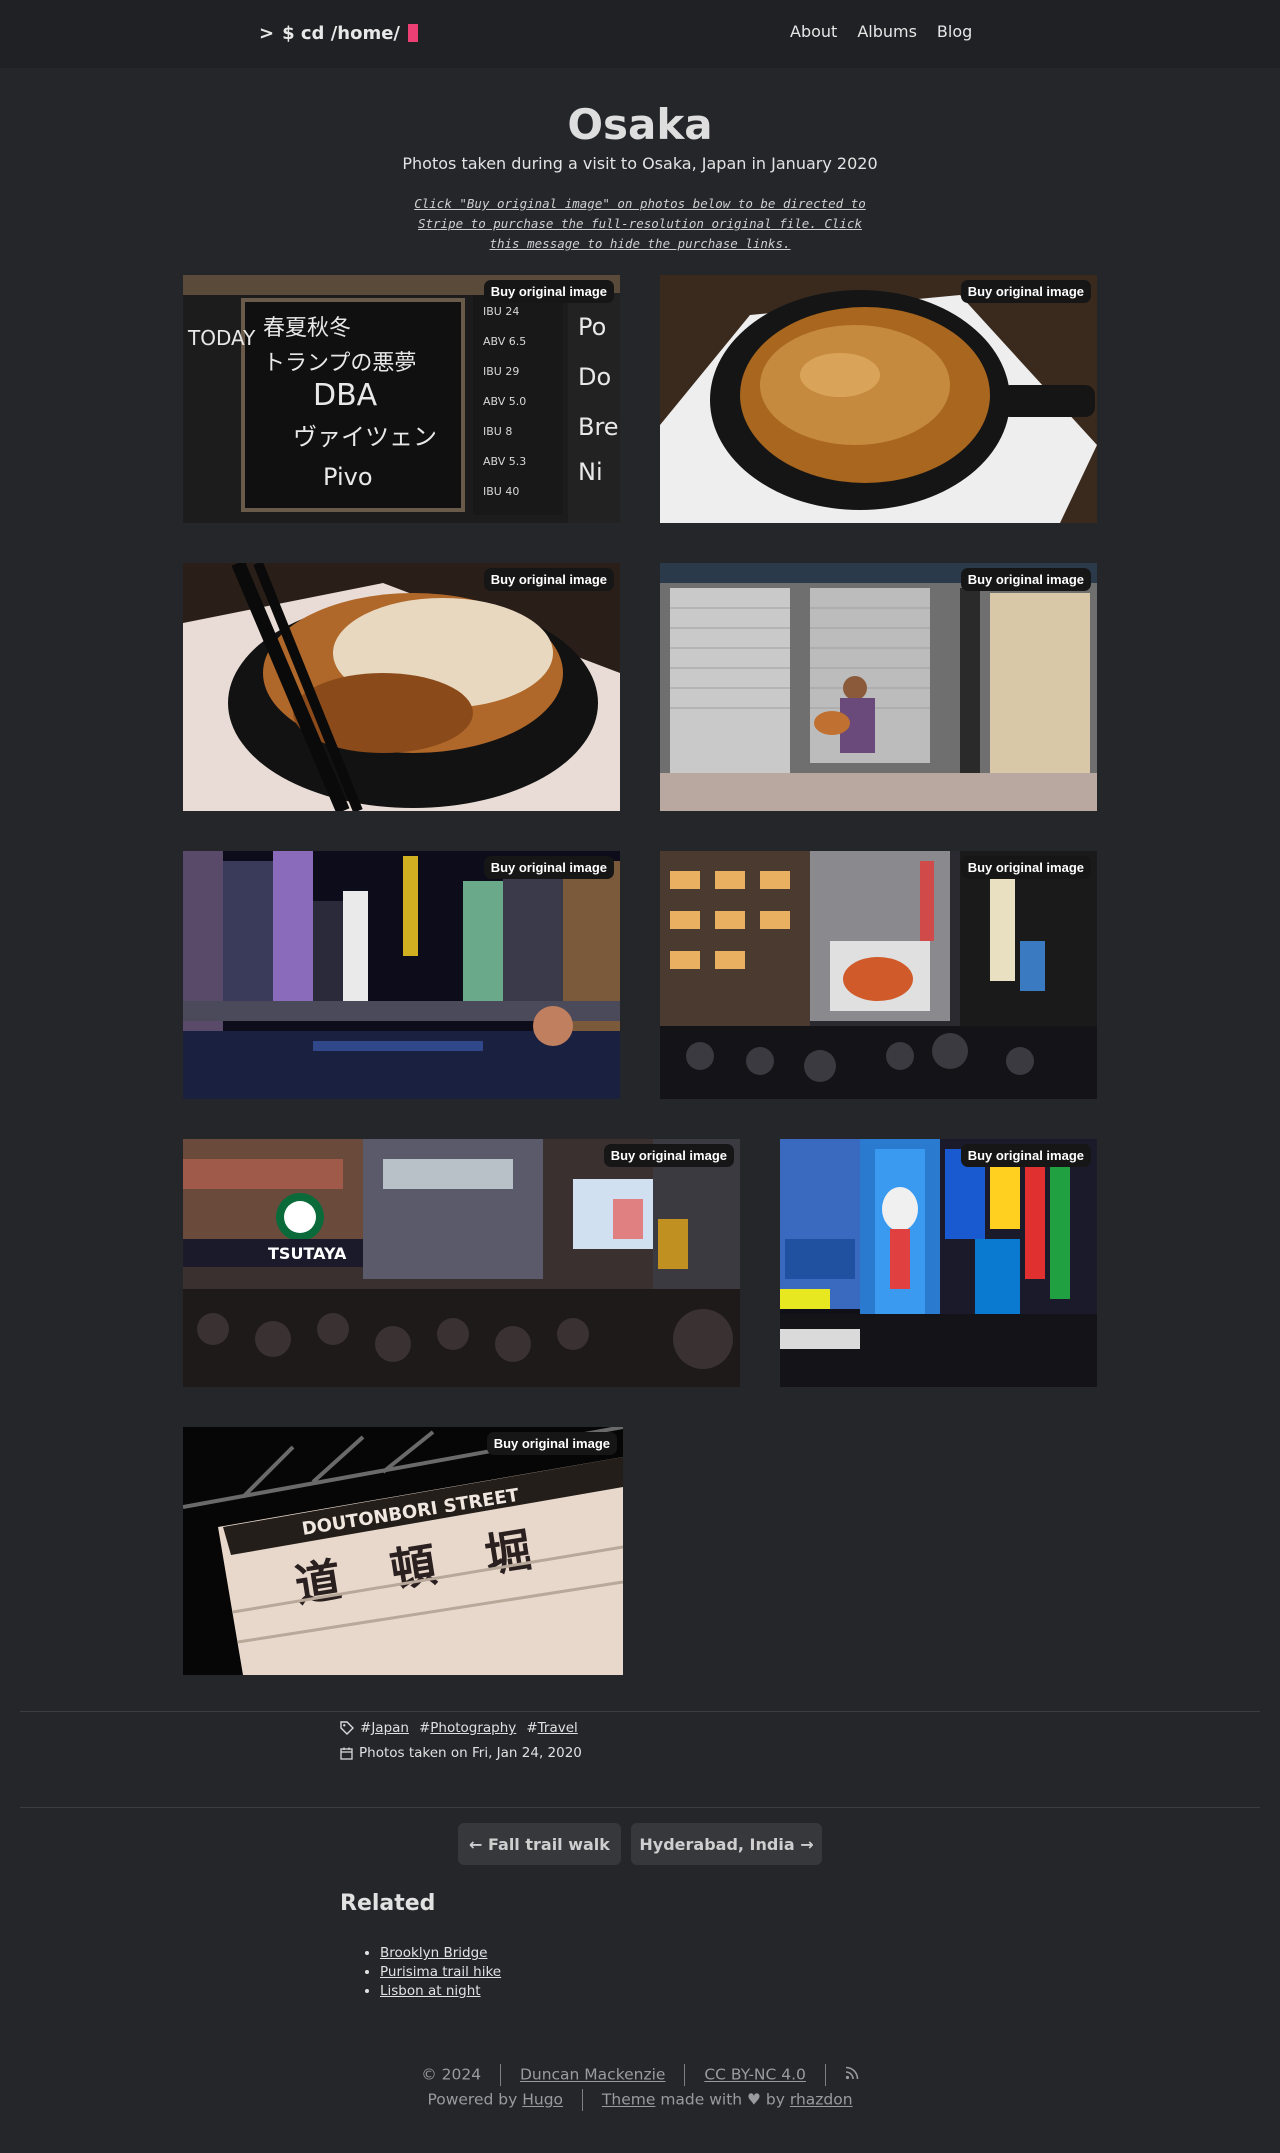 The width and height of the screenshot is (1280, 2153). What do you see at coordinates (821, 2100) in the screenshot?
I see `theme-author-link: rhazdon` at bounding box center [821, 2100].